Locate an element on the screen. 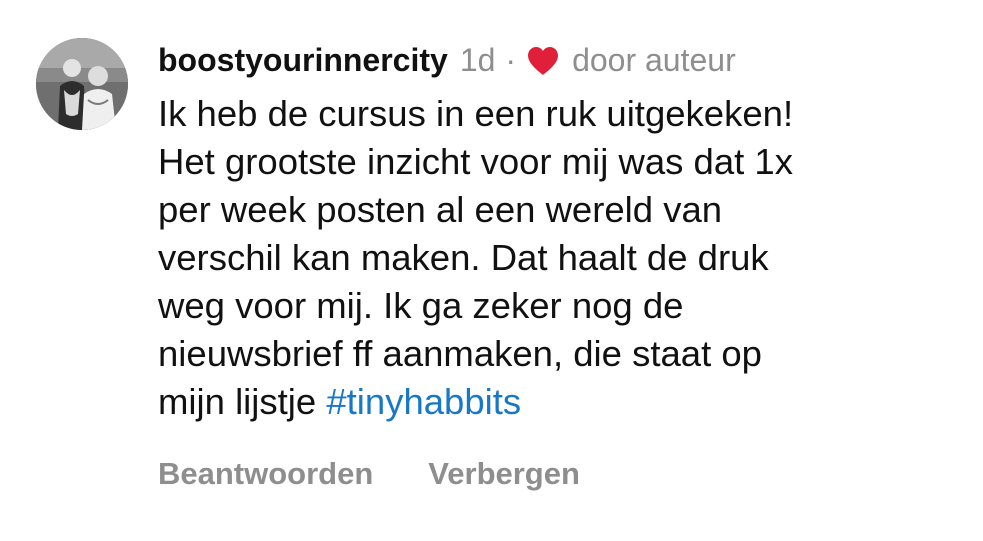  hide-button: Verbergen is located at coordinates (504, 474).